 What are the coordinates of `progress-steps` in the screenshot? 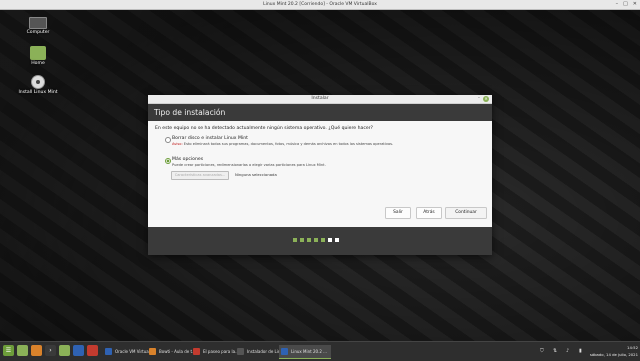 It's located at (316, 240).